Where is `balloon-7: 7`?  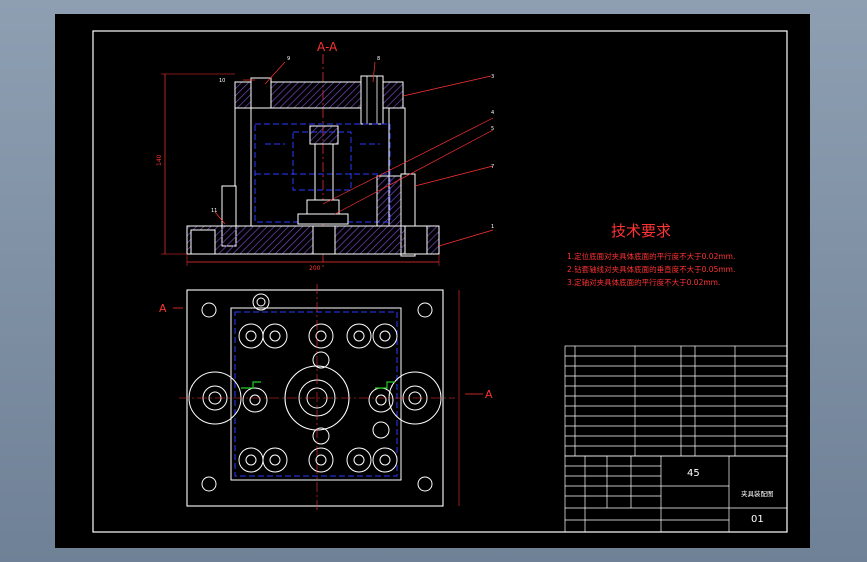
balloon-7: 7 is located at coordinates (492, 167).